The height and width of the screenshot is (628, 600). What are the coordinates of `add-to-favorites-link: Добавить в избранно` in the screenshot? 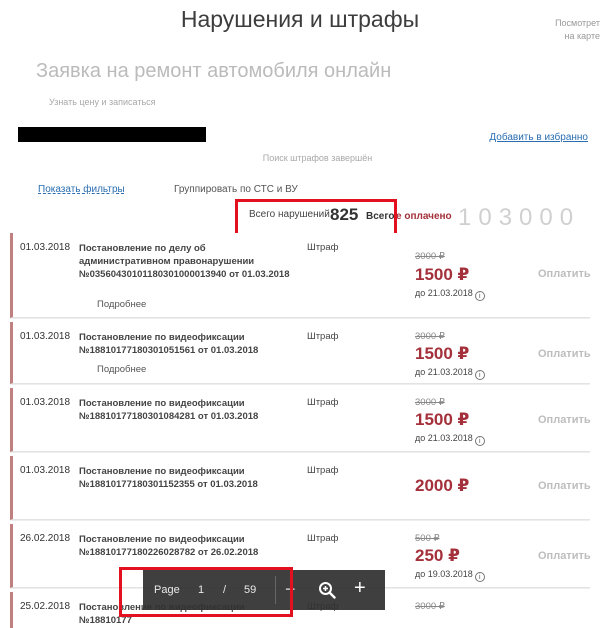 It's located at (538, 137).